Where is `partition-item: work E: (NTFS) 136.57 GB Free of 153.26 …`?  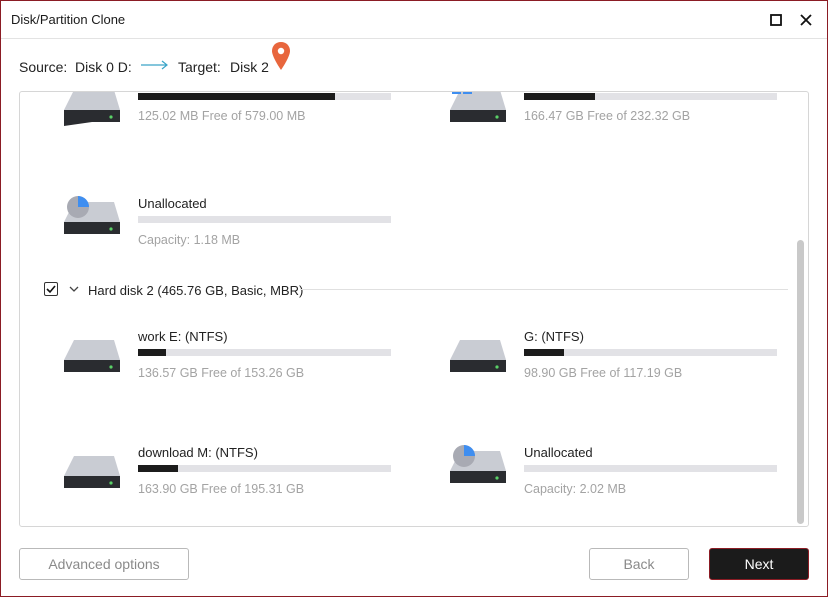
partition-item: work E: (NTFS) 136.57 GB Free of 153.26 … is located at coordinates (232, 358).